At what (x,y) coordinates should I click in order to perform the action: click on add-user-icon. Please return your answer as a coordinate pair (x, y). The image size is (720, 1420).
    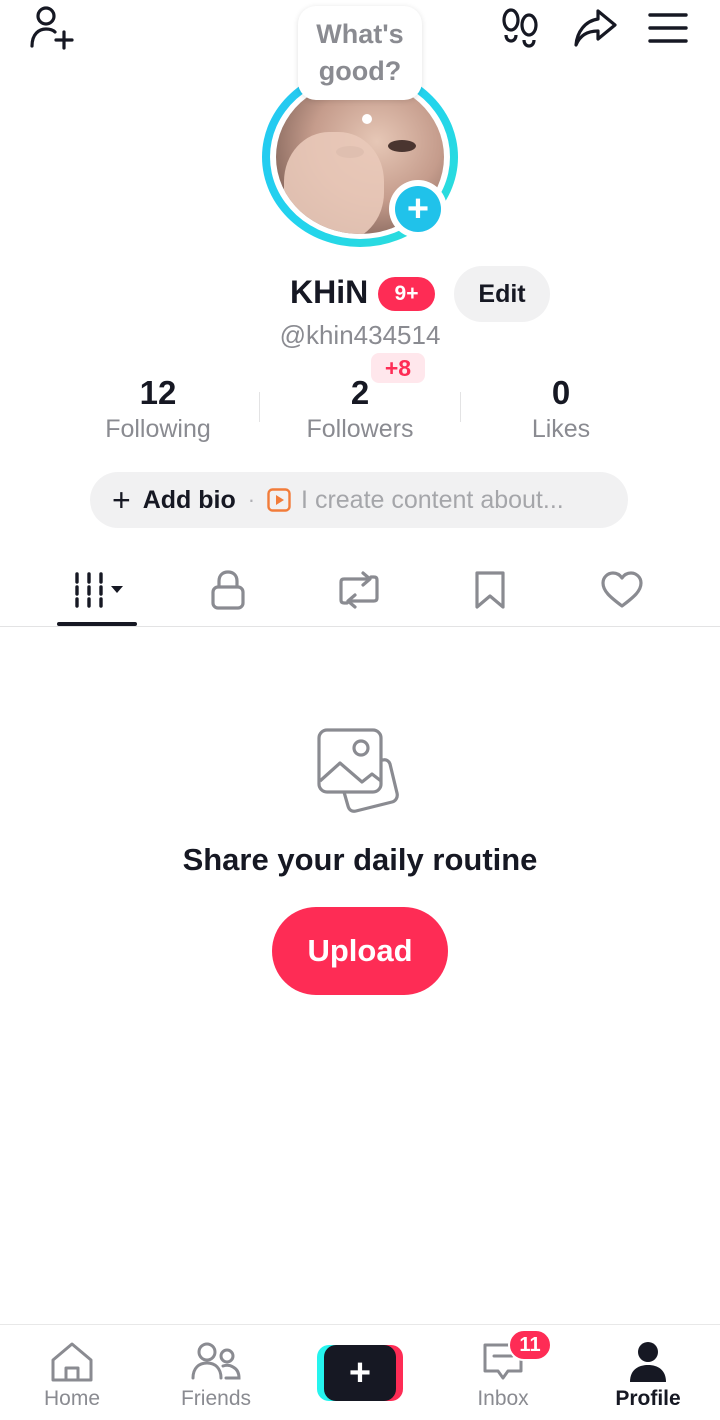
    Looking at the image, I should click on (52, 28).